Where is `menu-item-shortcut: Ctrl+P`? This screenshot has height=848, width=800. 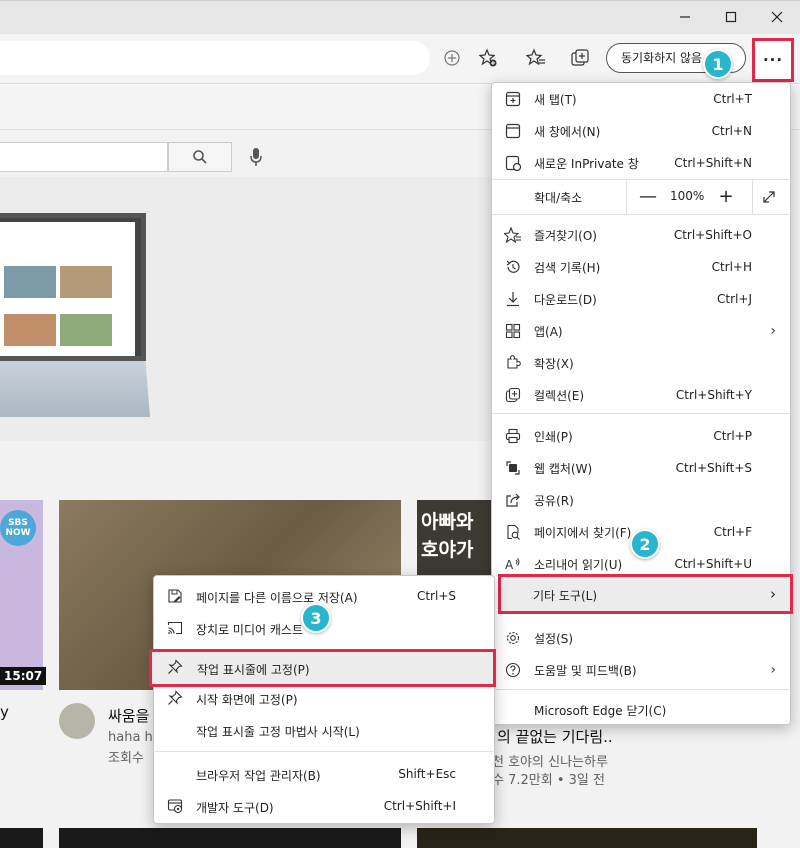 menu-item-shortcut: Ctrl+P is located at coordinates (732, 436).